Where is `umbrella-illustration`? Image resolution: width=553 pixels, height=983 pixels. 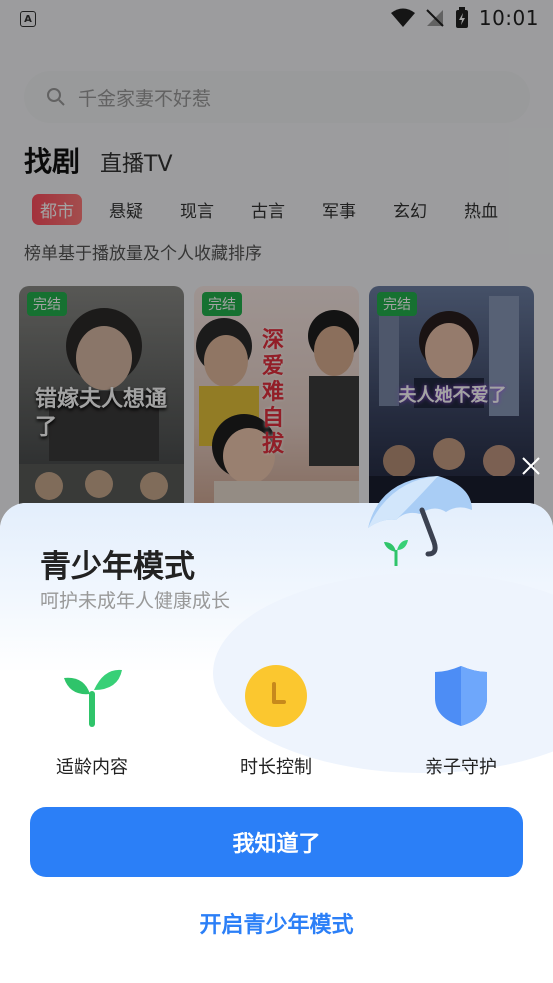 umbrella-illustration is located at coordinates (420, 521).